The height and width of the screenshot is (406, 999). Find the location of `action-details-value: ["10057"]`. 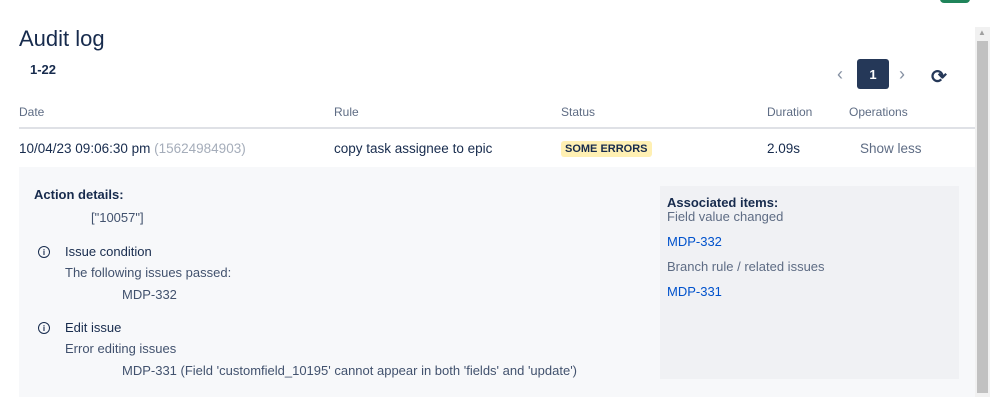

action-details-value: ["10057"] is located at coordinates (117, 217).